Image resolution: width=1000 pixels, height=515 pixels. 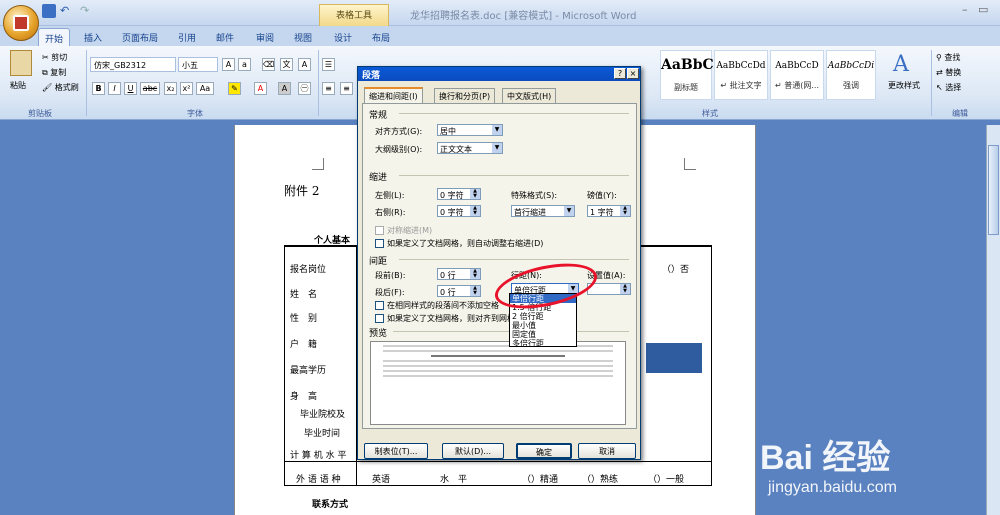 I want to click on change-case-button: Aa, so click(x=205, y=88).